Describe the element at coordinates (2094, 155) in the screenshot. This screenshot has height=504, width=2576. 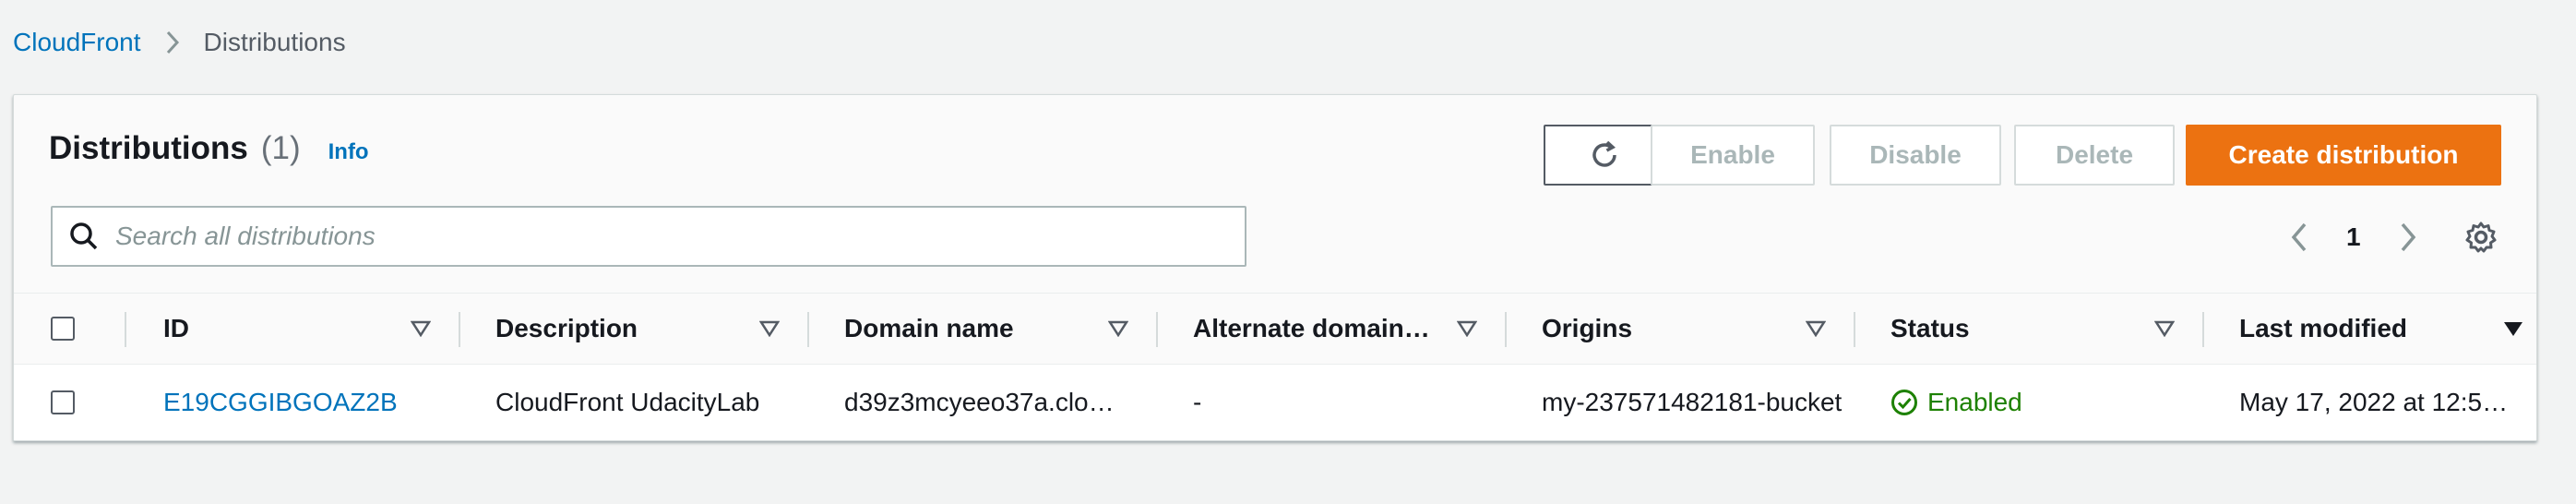
I see `delete-button: Delete` at that location.